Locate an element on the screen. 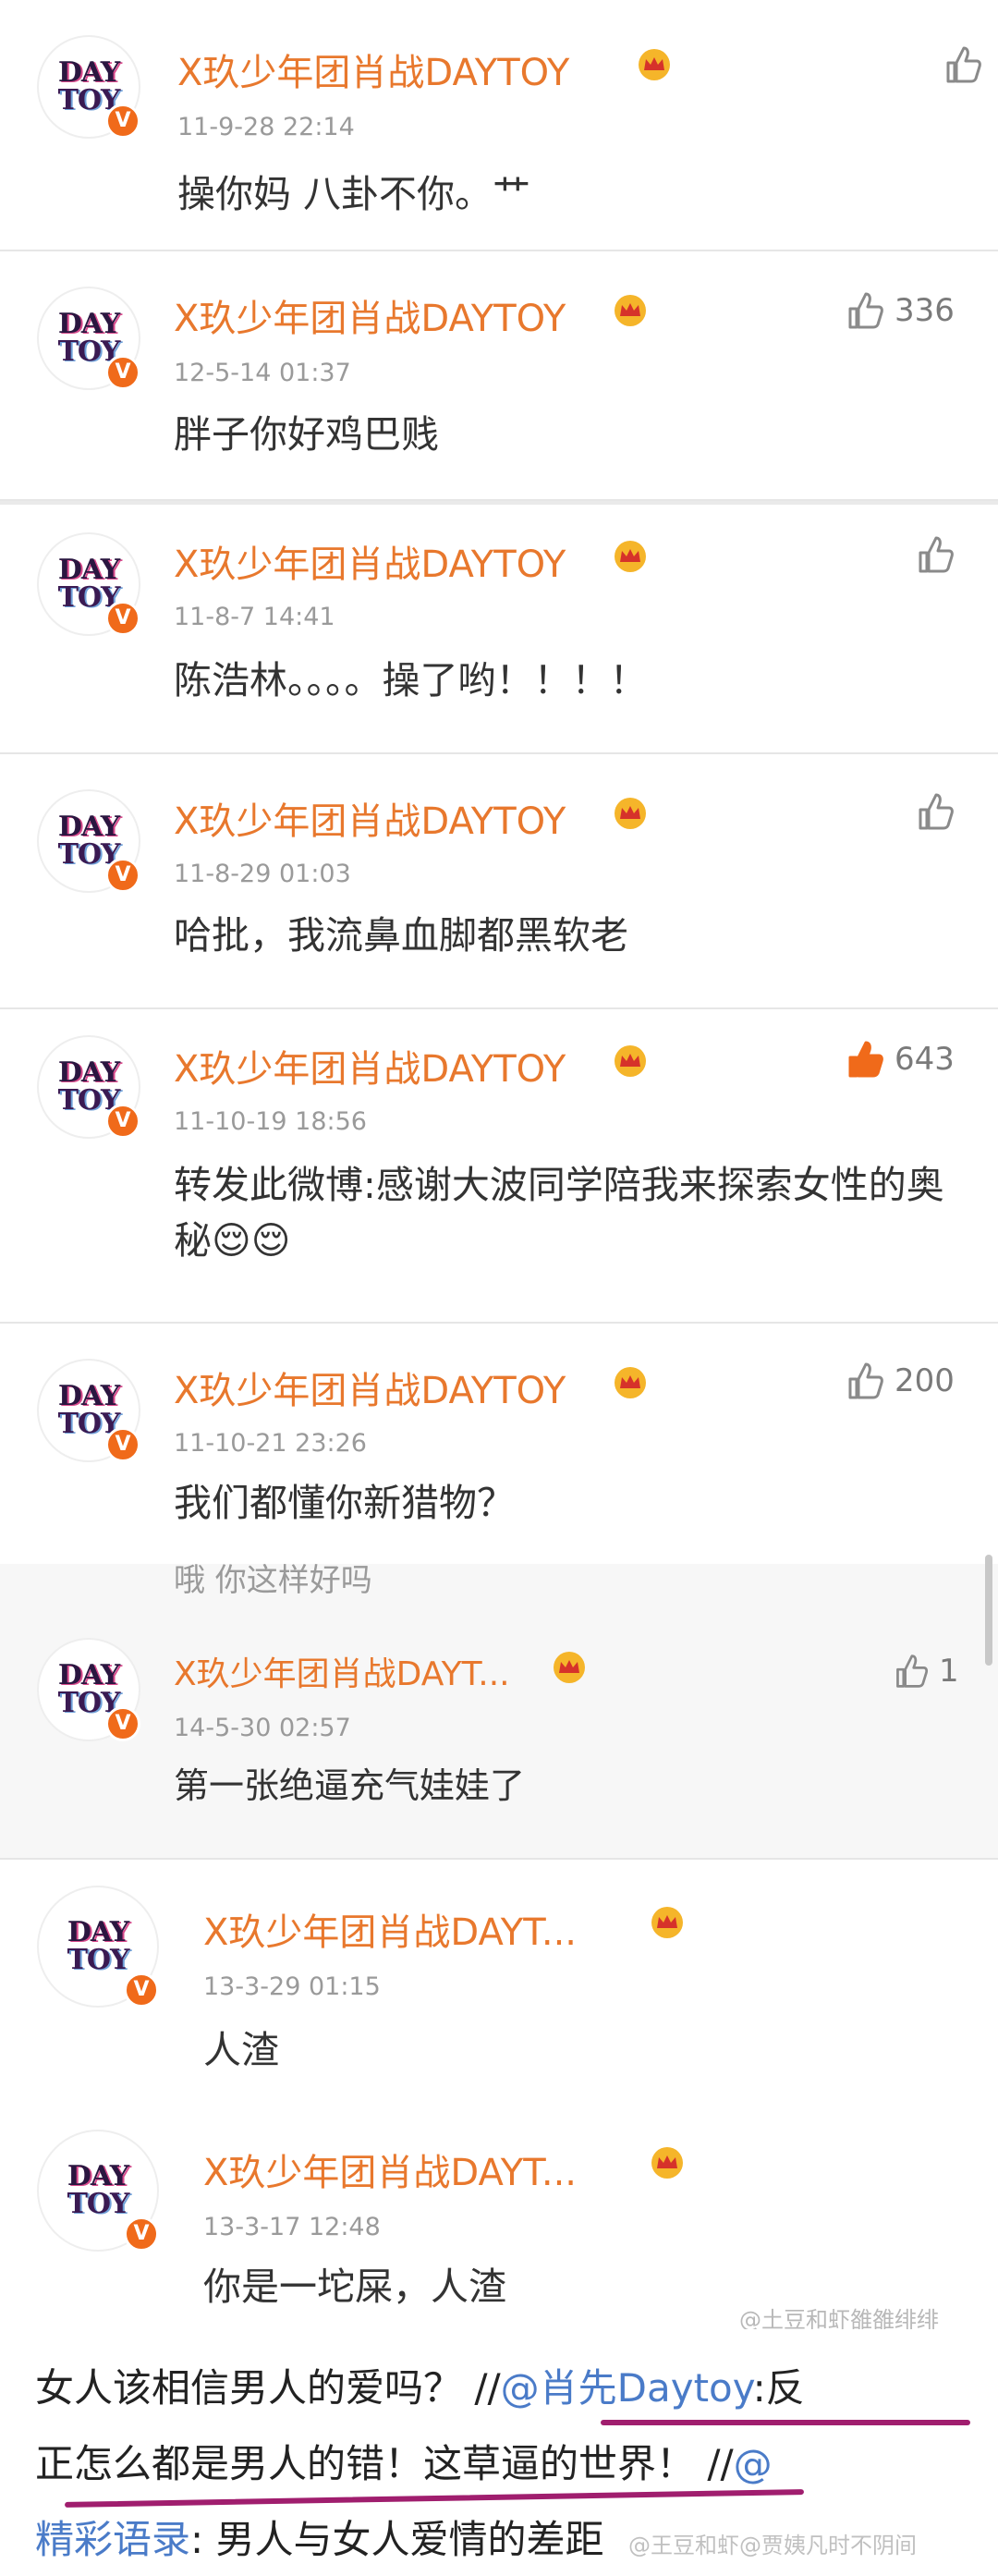  repost-line-2: 正怎么都是男人的错！这草逼的世界！ //@ is located at coordinates (404, 2463).